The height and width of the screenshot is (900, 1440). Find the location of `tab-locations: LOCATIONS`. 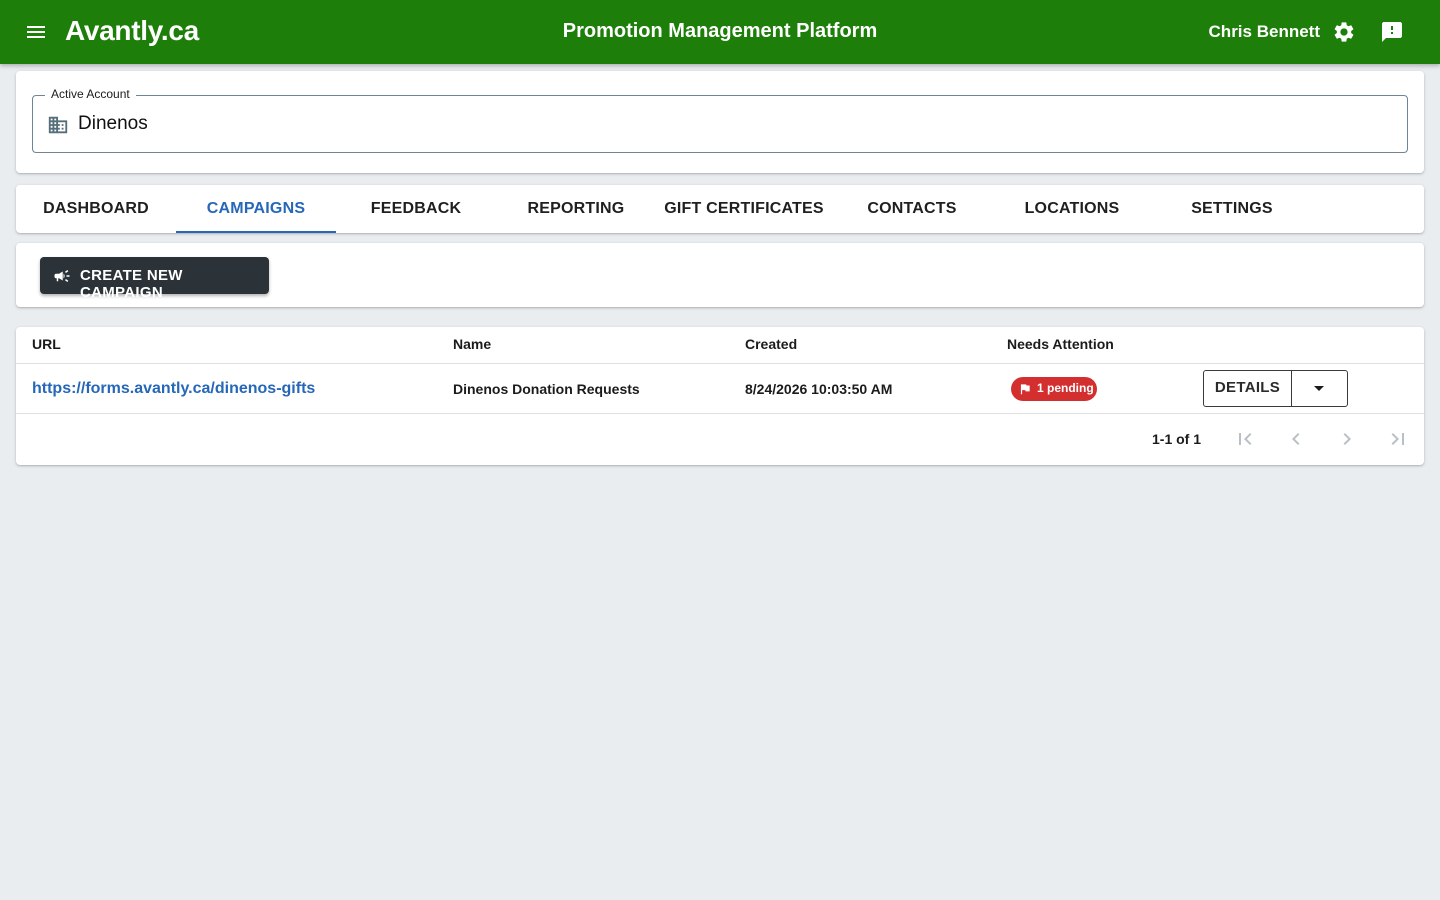

tab-locations: LOCATIONS is located at coordinates (1072, 209).